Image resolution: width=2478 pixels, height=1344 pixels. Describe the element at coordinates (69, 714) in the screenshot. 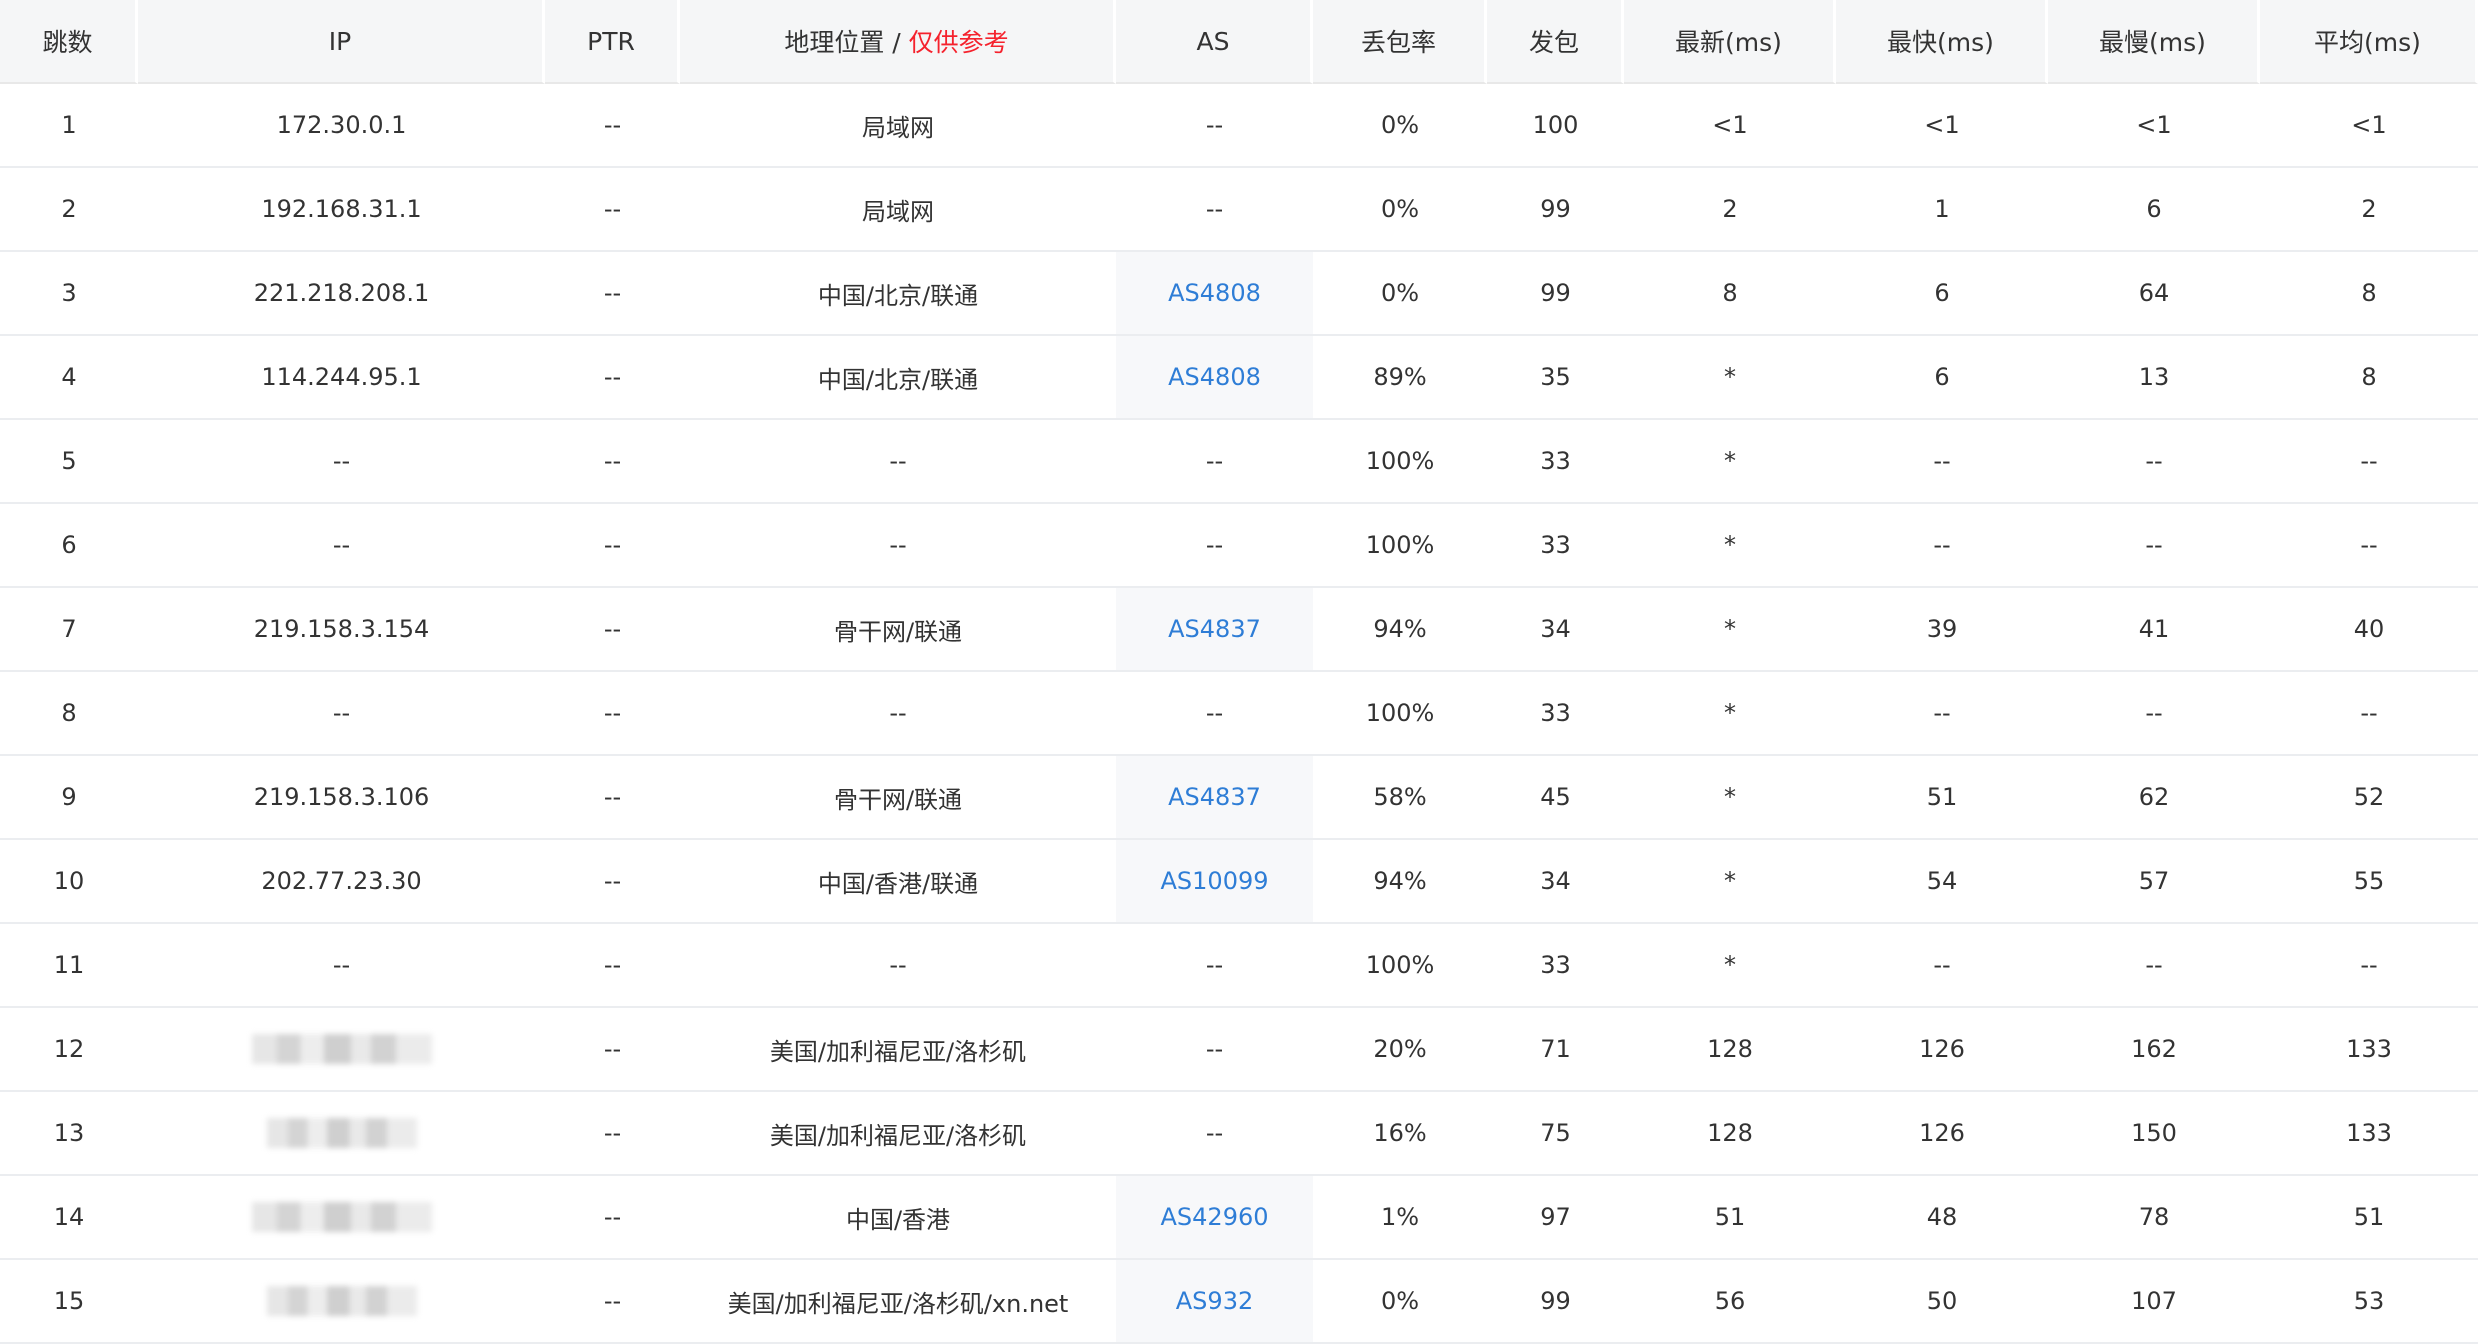

I see `cell-hop: 8` at that location.